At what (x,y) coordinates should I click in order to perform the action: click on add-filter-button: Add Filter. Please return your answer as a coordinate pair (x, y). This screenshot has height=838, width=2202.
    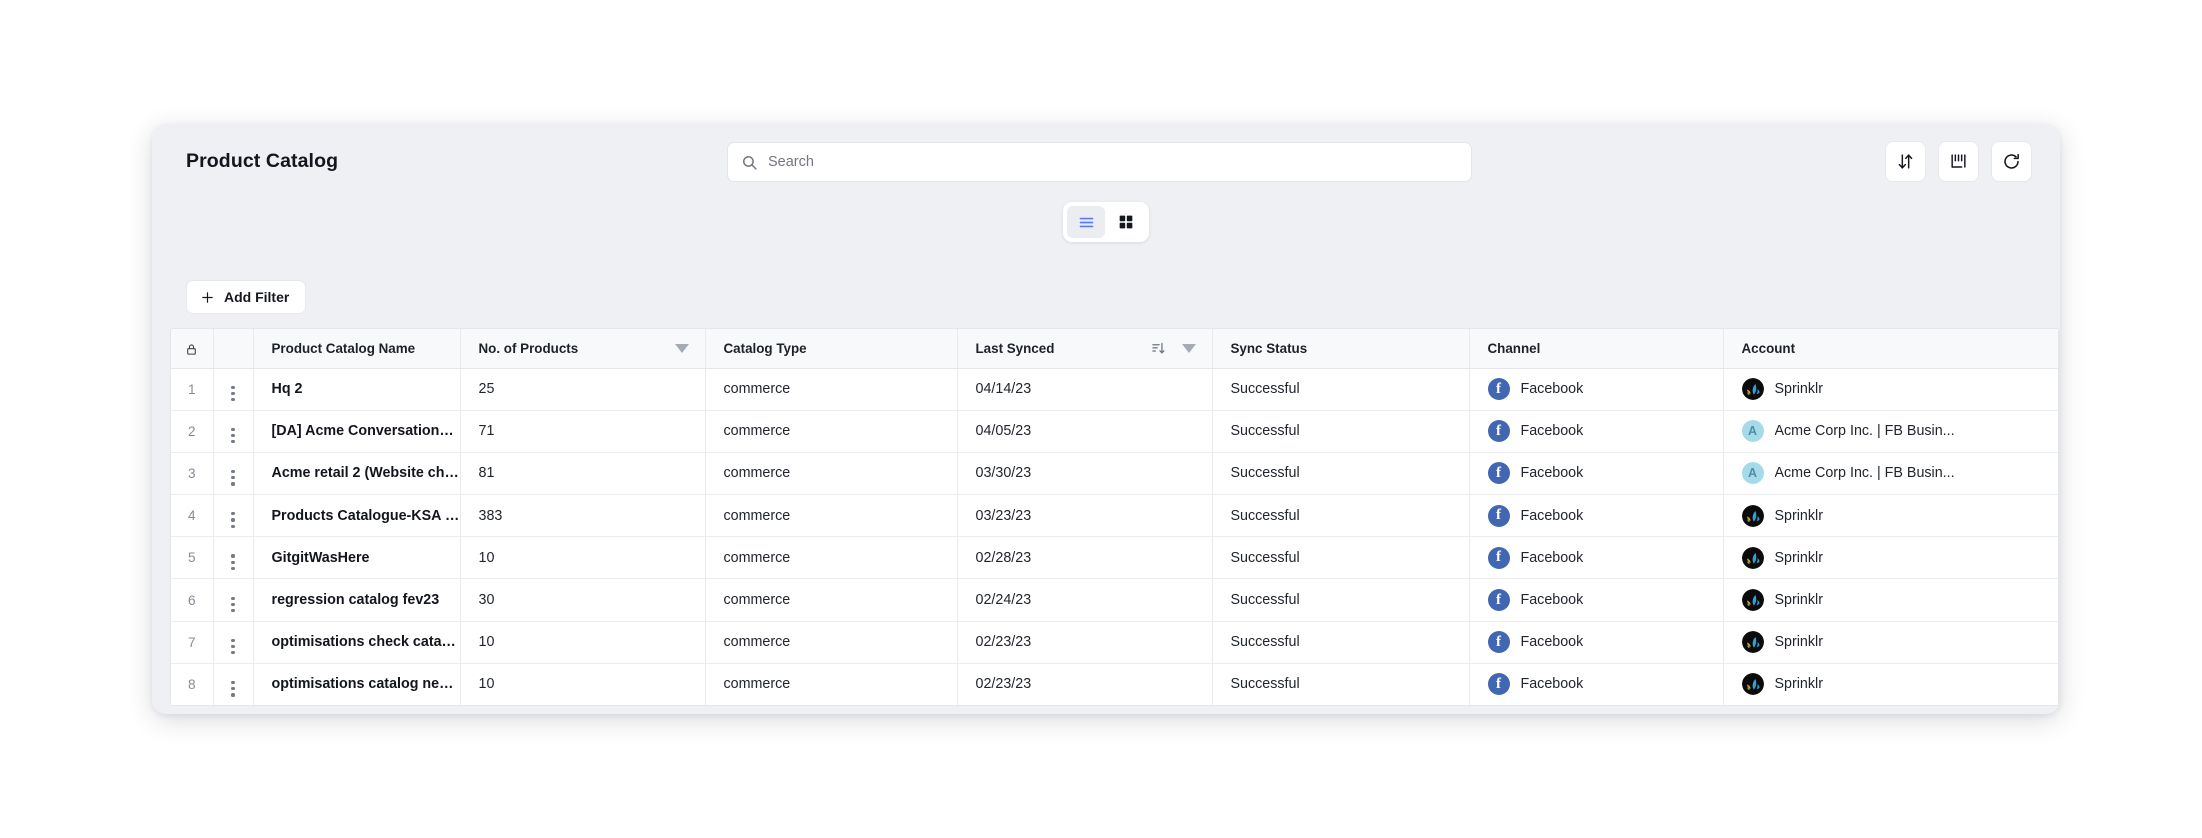
    Looking at the image, I should click on (246, 297).